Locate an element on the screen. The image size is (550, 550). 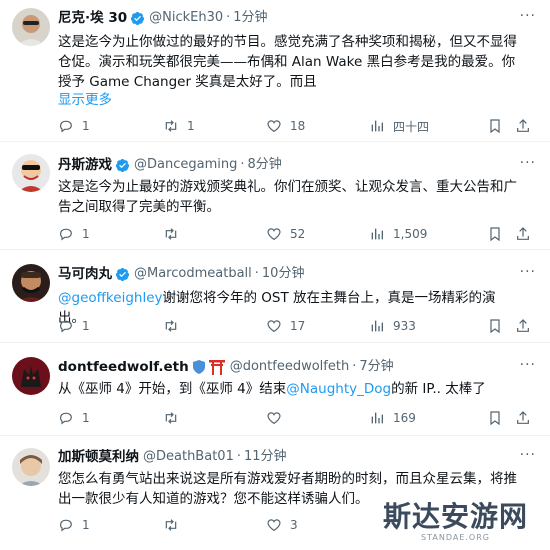
timestamp: 7分钟 is located at coordinates (376, 367).